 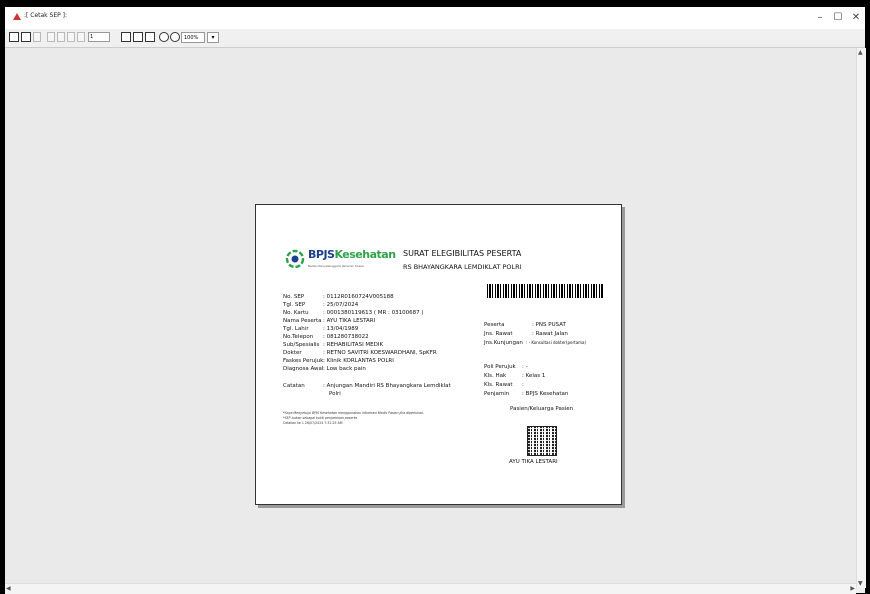 What do you see at coordinates (542, 409) in the screenshot?
I see `pasien-label: Pasien/Keluarga Pasien` at bounding box center [542, 409].